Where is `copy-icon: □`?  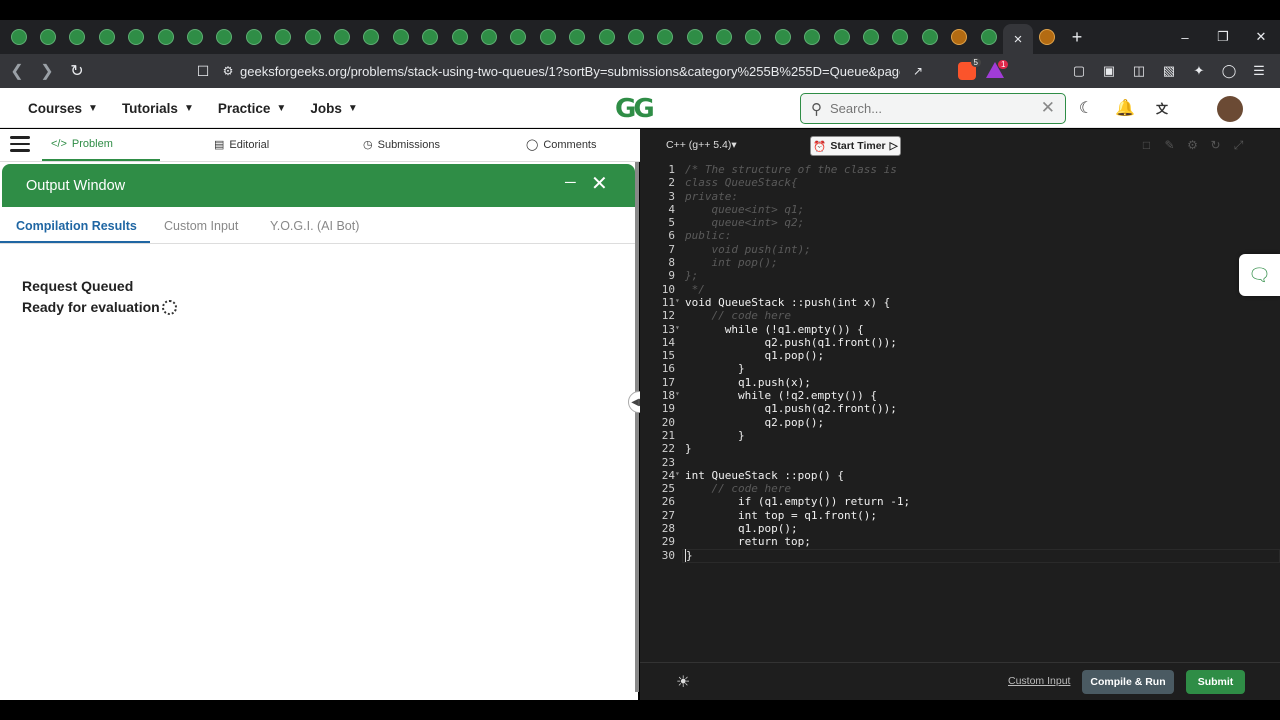 copy-icon: □ is located at coordinates (1146, 145).